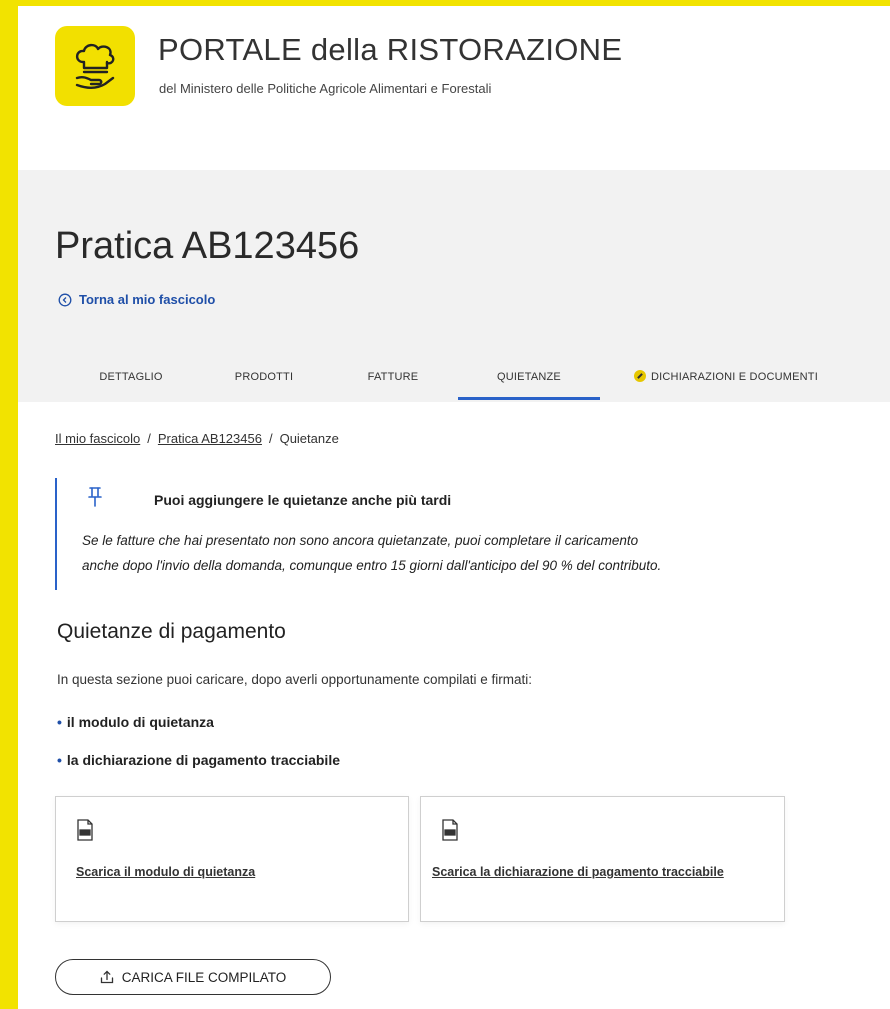  What do you see at coordinates (97, 438) in the screenshot?
I see `breadcrumb-link-fascicolo: Il mio fascicolo` at bounding box center [97, 438].